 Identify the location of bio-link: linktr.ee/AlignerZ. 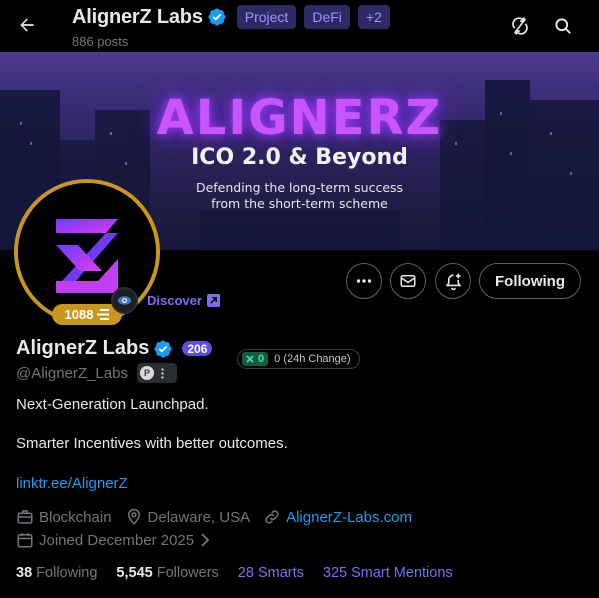
(72, 483).